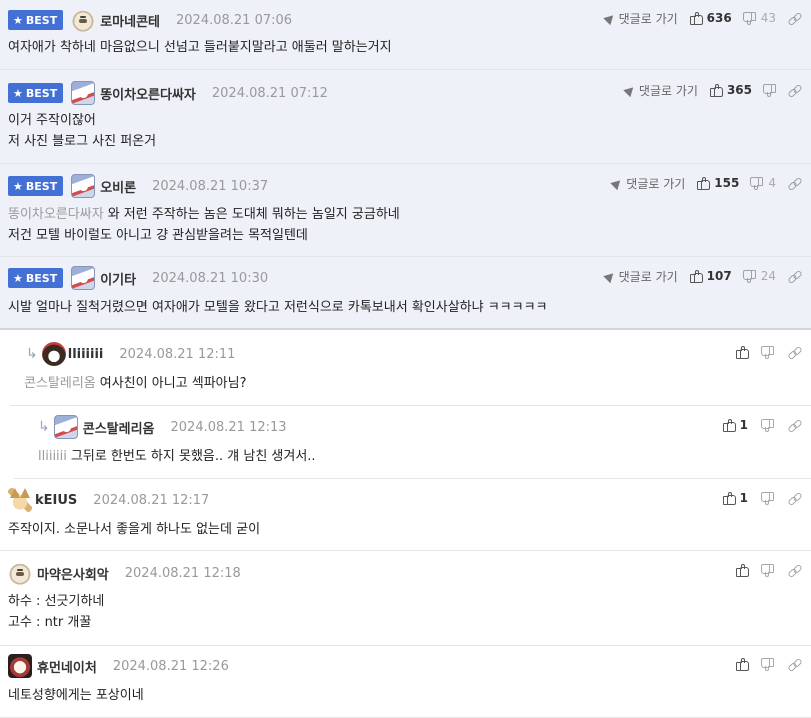 The image size is (811, 718). I want to click on comment-date: 2024.08.21 10:37, so click(210, 186).